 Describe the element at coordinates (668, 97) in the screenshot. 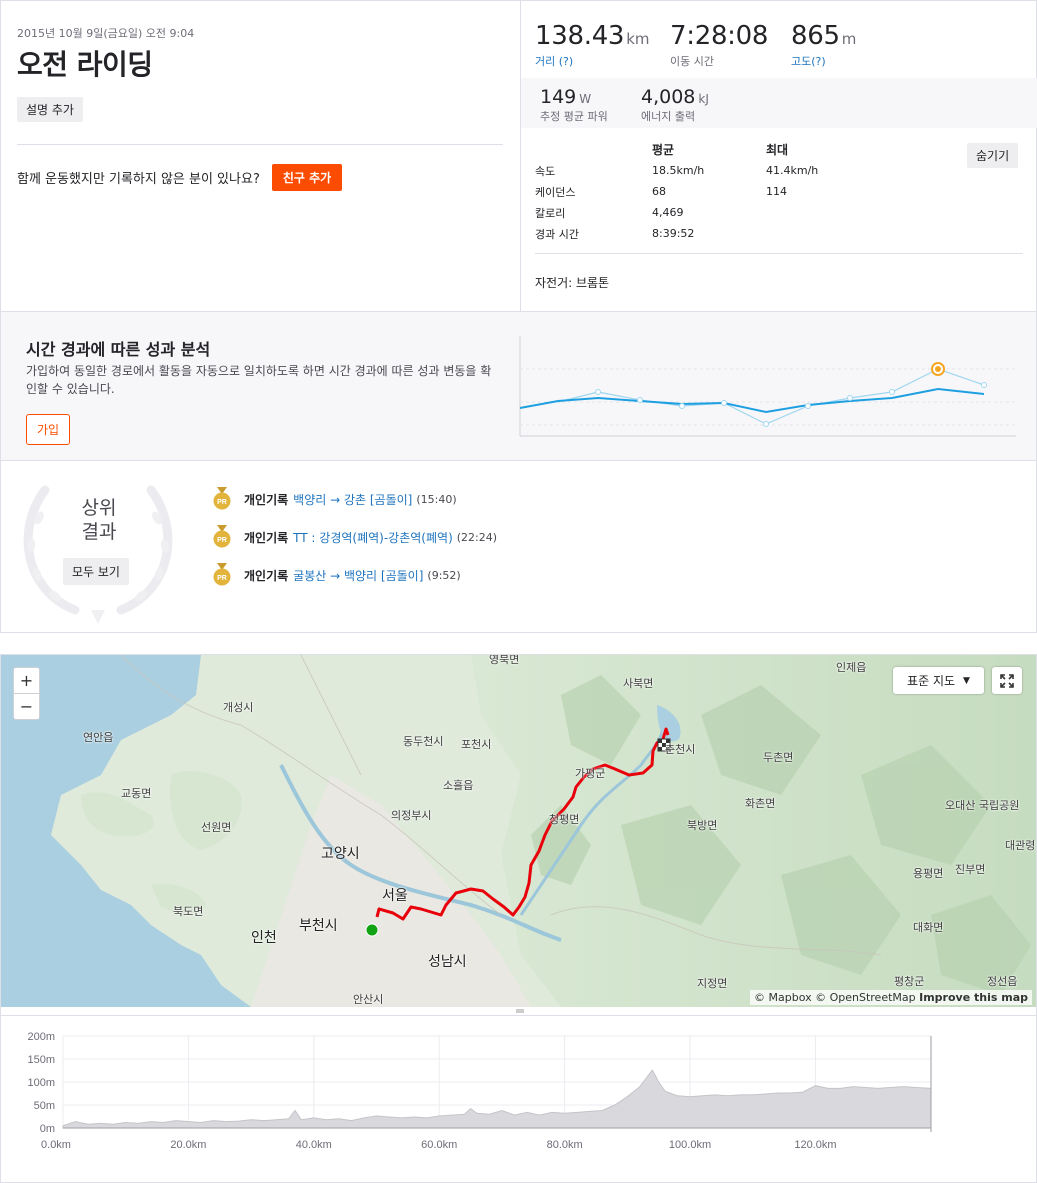

I see `energy-value: 4,008` at that location.